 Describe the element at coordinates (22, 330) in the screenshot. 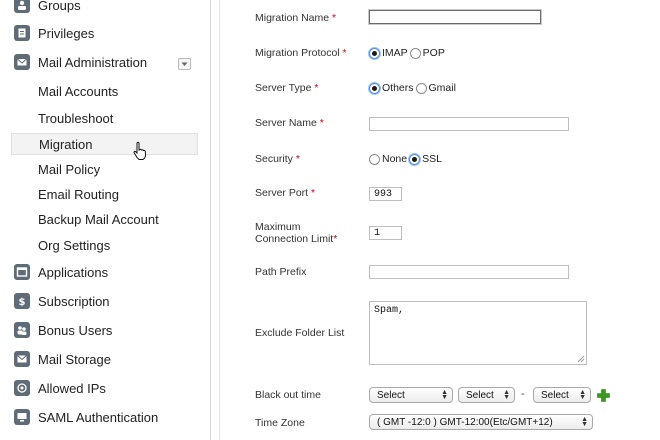

I see `users-icon` at that location.